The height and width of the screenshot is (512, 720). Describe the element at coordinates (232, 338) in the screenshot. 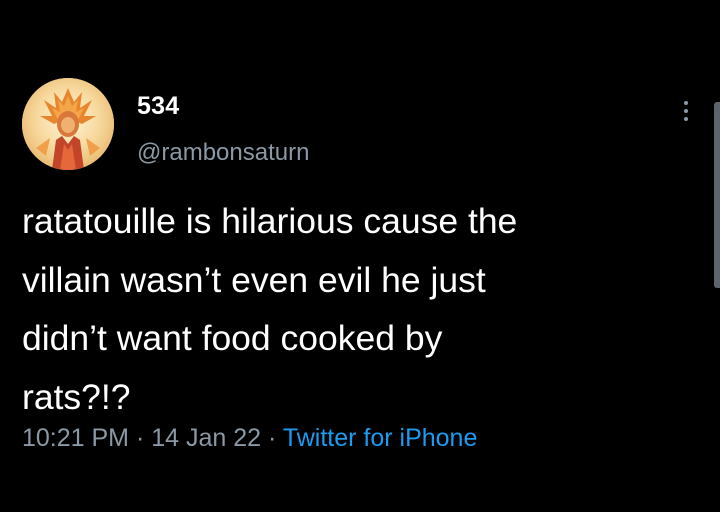

I see `tweet-text-line: didn’t want food cooked by` at that location.